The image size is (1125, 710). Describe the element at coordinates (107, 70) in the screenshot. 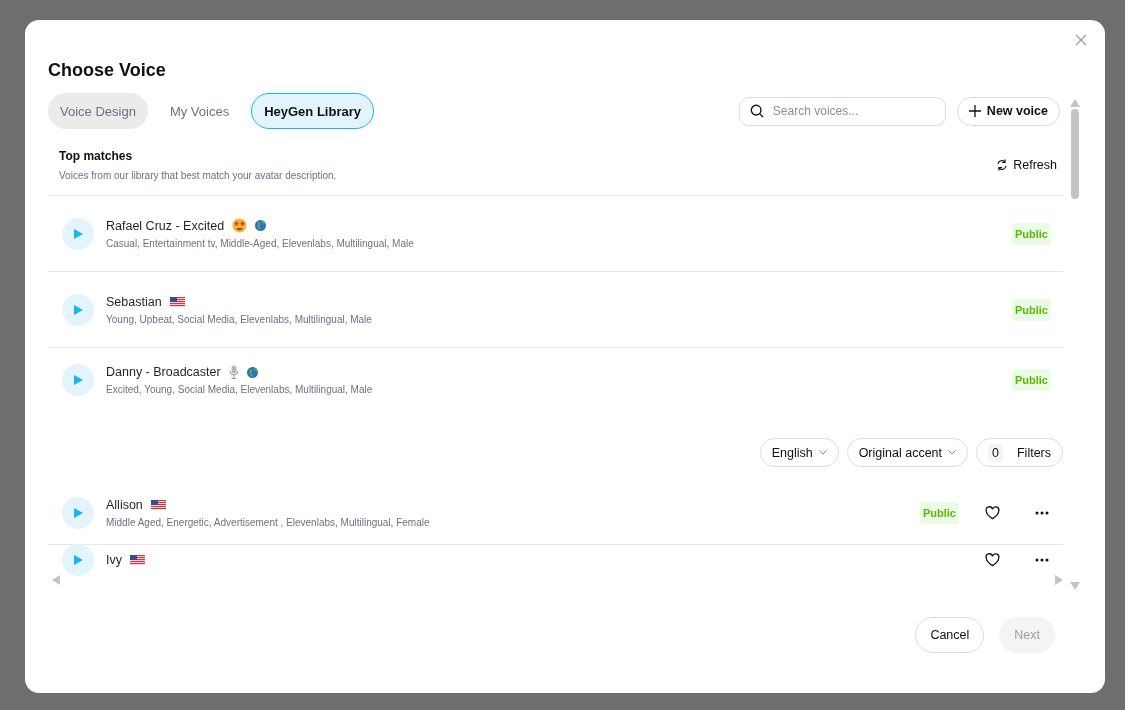

I see `dialog-title: Choose Voice` at that location.